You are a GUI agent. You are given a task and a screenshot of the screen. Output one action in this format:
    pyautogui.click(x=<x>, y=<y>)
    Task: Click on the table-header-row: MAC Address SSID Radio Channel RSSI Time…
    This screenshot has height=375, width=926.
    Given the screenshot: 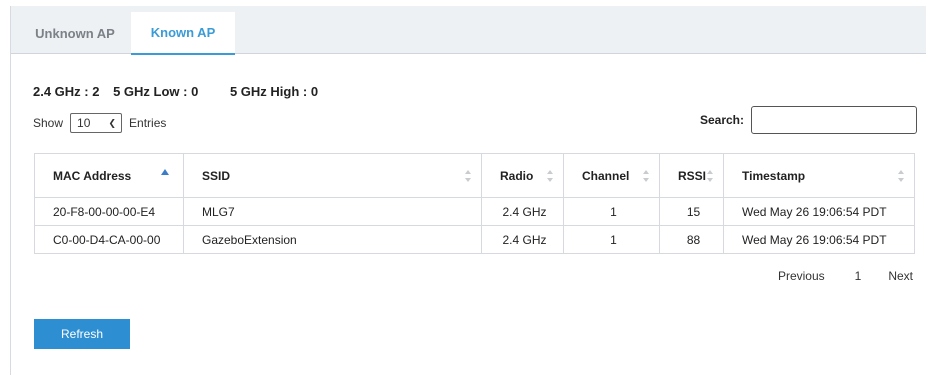 What is the action you would take?
    pyautogui.click(x=474, y=175)
    